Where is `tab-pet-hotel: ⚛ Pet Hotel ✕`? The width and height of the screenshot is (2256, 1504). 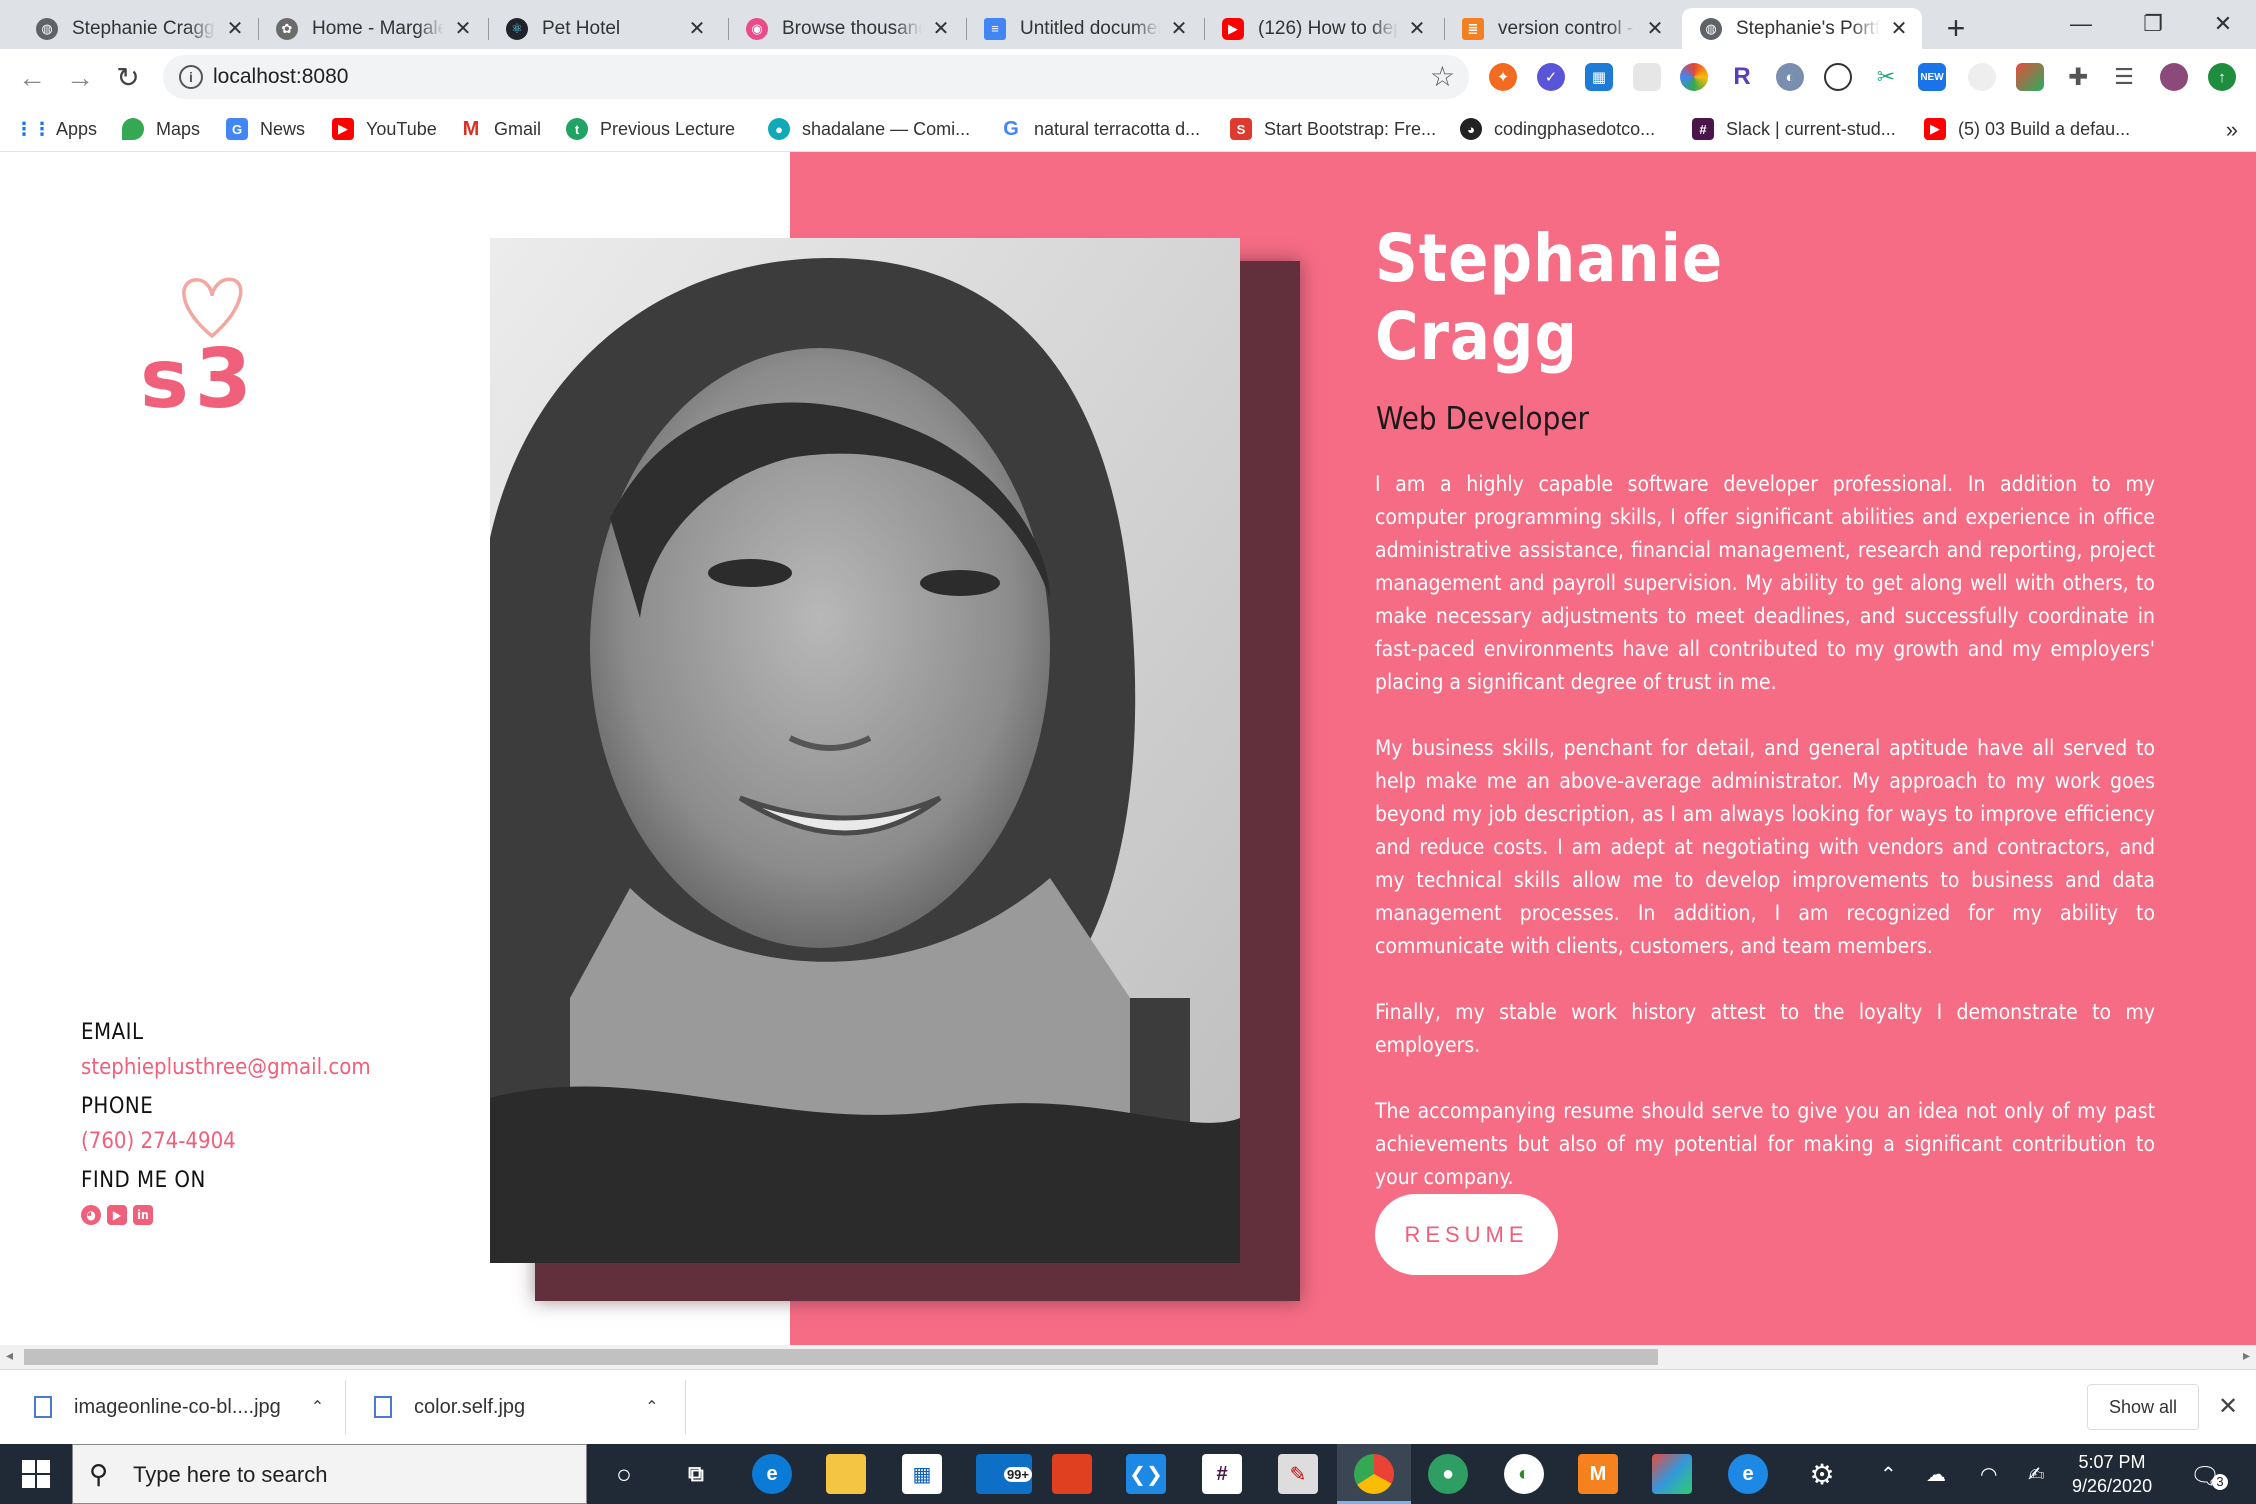 tab-pet-hotel: ⚛ Pet Hotel ✕ is located at coordinates (604, 28).